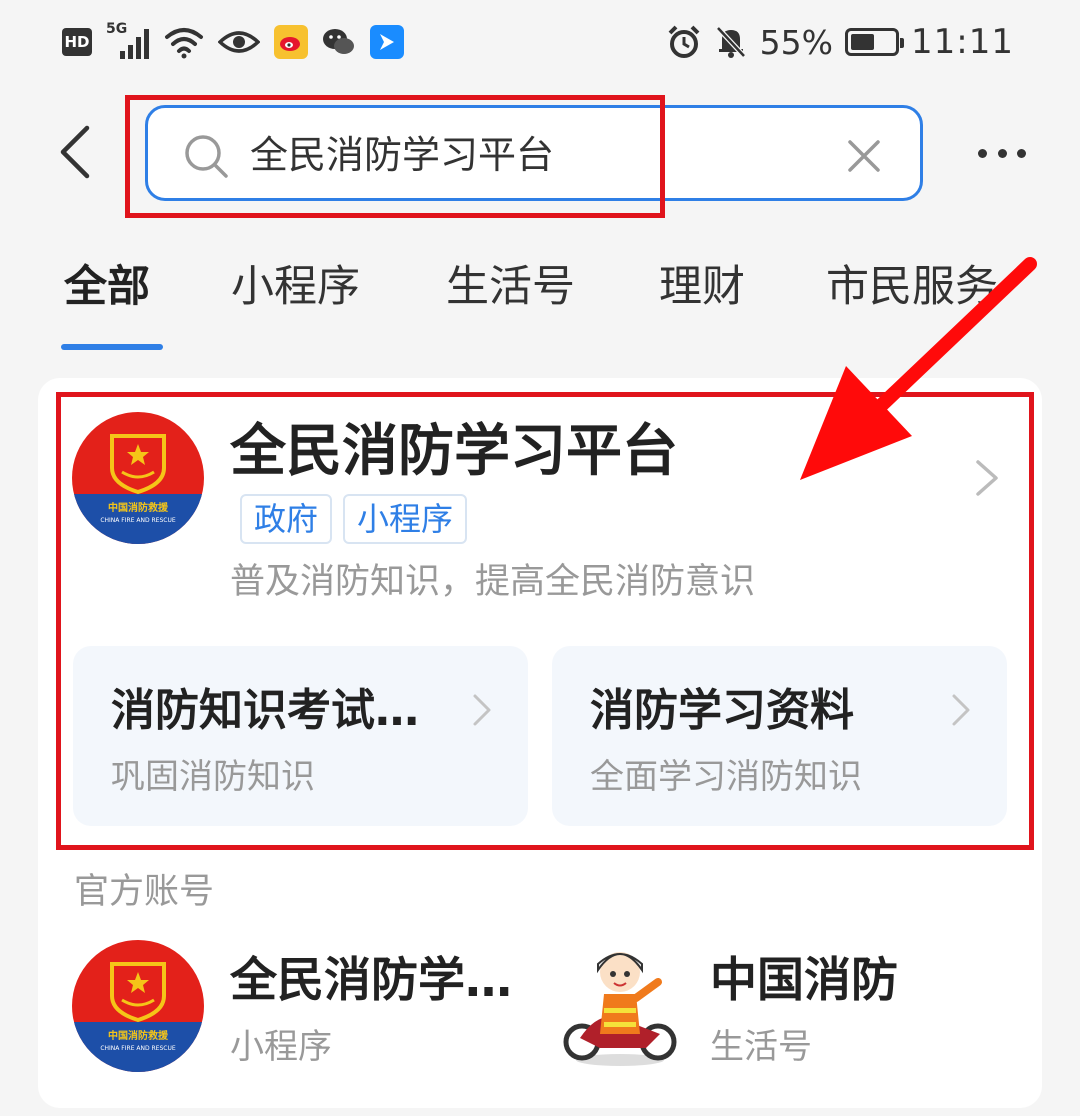  What do you see at coordinates (144, 892) in the screenshot?
I see `official-accounts-label: 官方账号` at bounding box center [144, 892].